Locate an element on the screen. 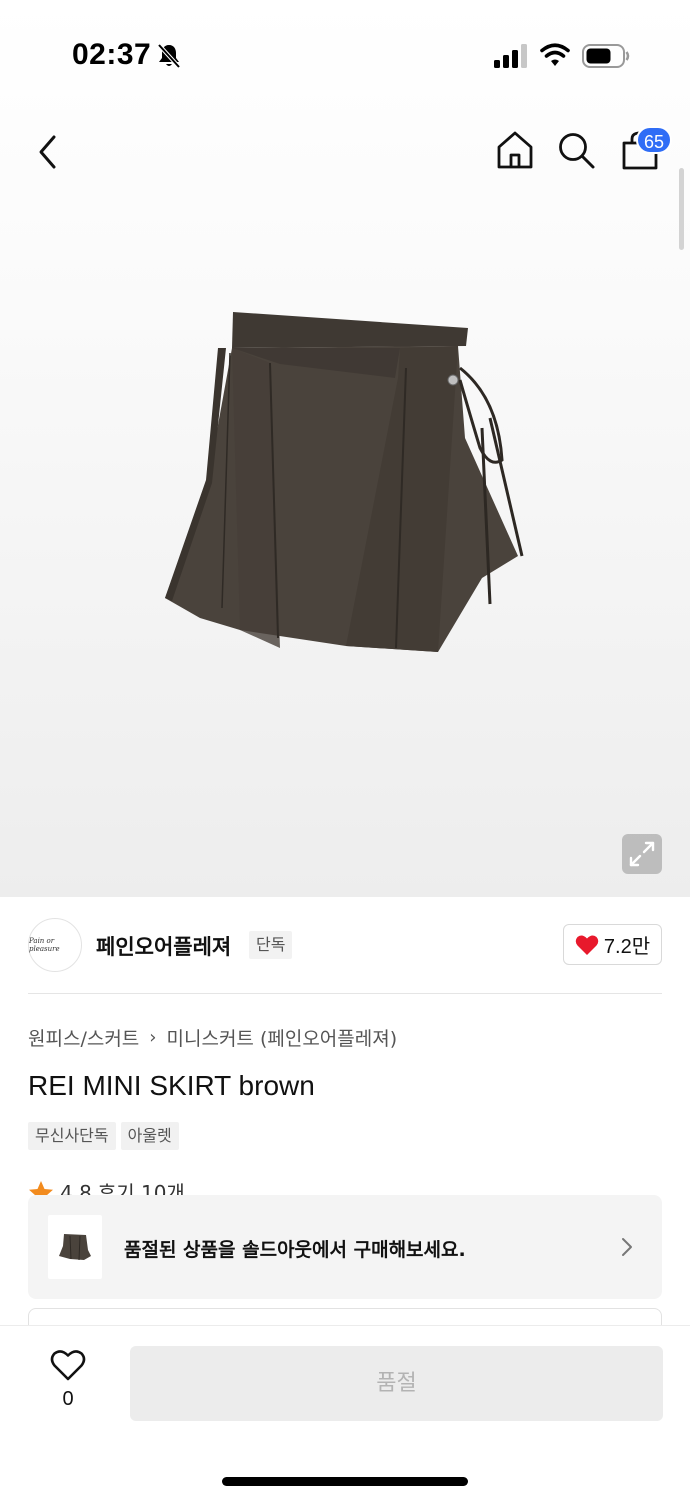  soldout-banner-text: 품절된 상품을 솔드아웃에서 구매해보세요. is located at coordinates (295, 1250).